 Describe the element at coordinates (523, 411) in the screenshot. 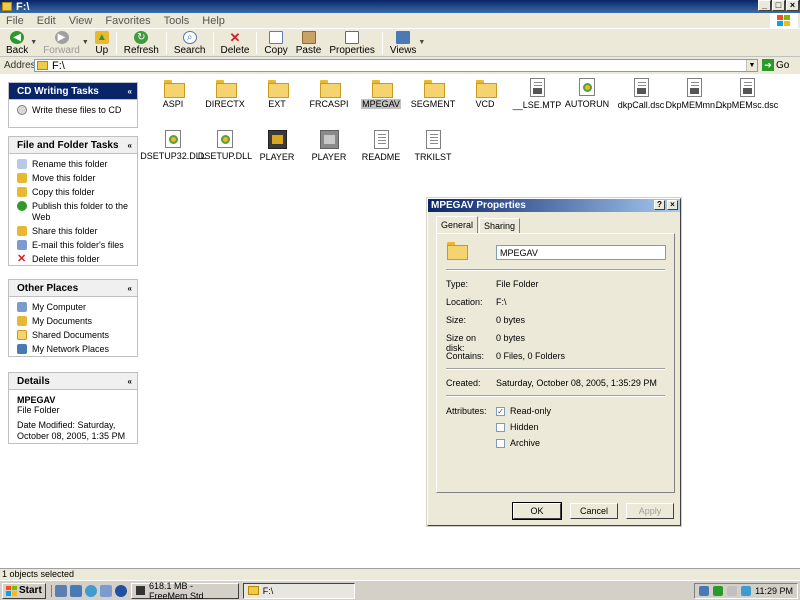

I see `readonly-checkbox: ✓ Read-only` at that location.